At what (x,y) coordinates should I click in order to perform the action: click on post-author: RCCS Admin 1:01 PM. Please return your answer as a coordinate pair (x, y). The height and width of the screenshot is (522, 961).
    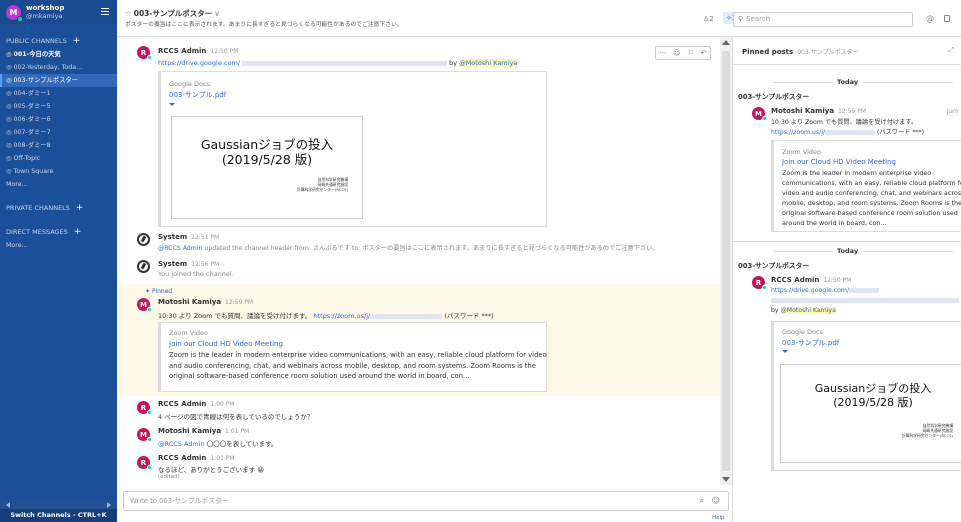
    Looking at the image, I should click on (196, 458).